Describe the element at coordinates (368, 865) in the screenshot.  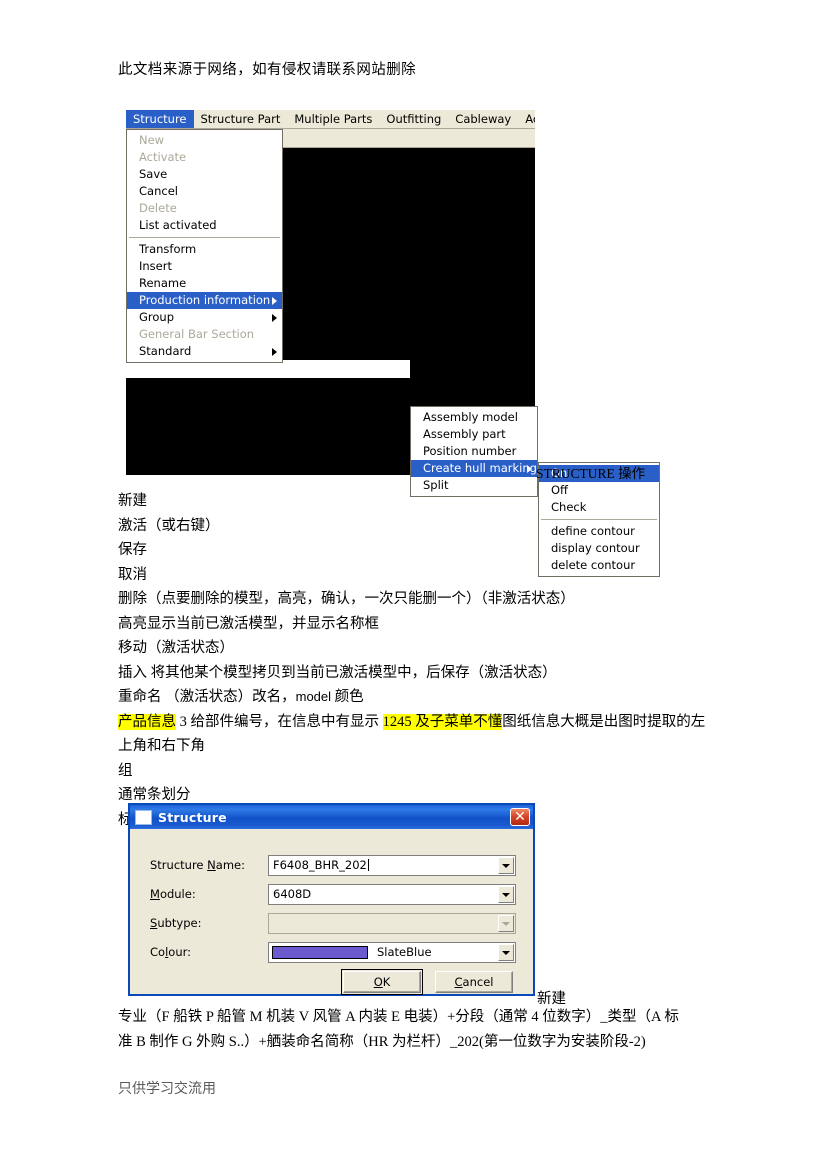
I see `text-caret` at that location.